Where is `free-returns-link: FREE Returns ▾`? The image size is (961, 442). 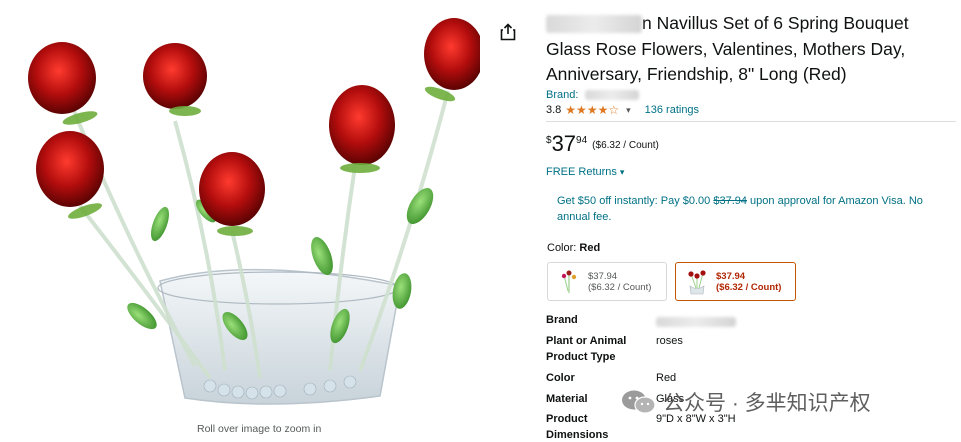
free-returns-link: FREE Returns ▾ is located at coordinates (585, 172).